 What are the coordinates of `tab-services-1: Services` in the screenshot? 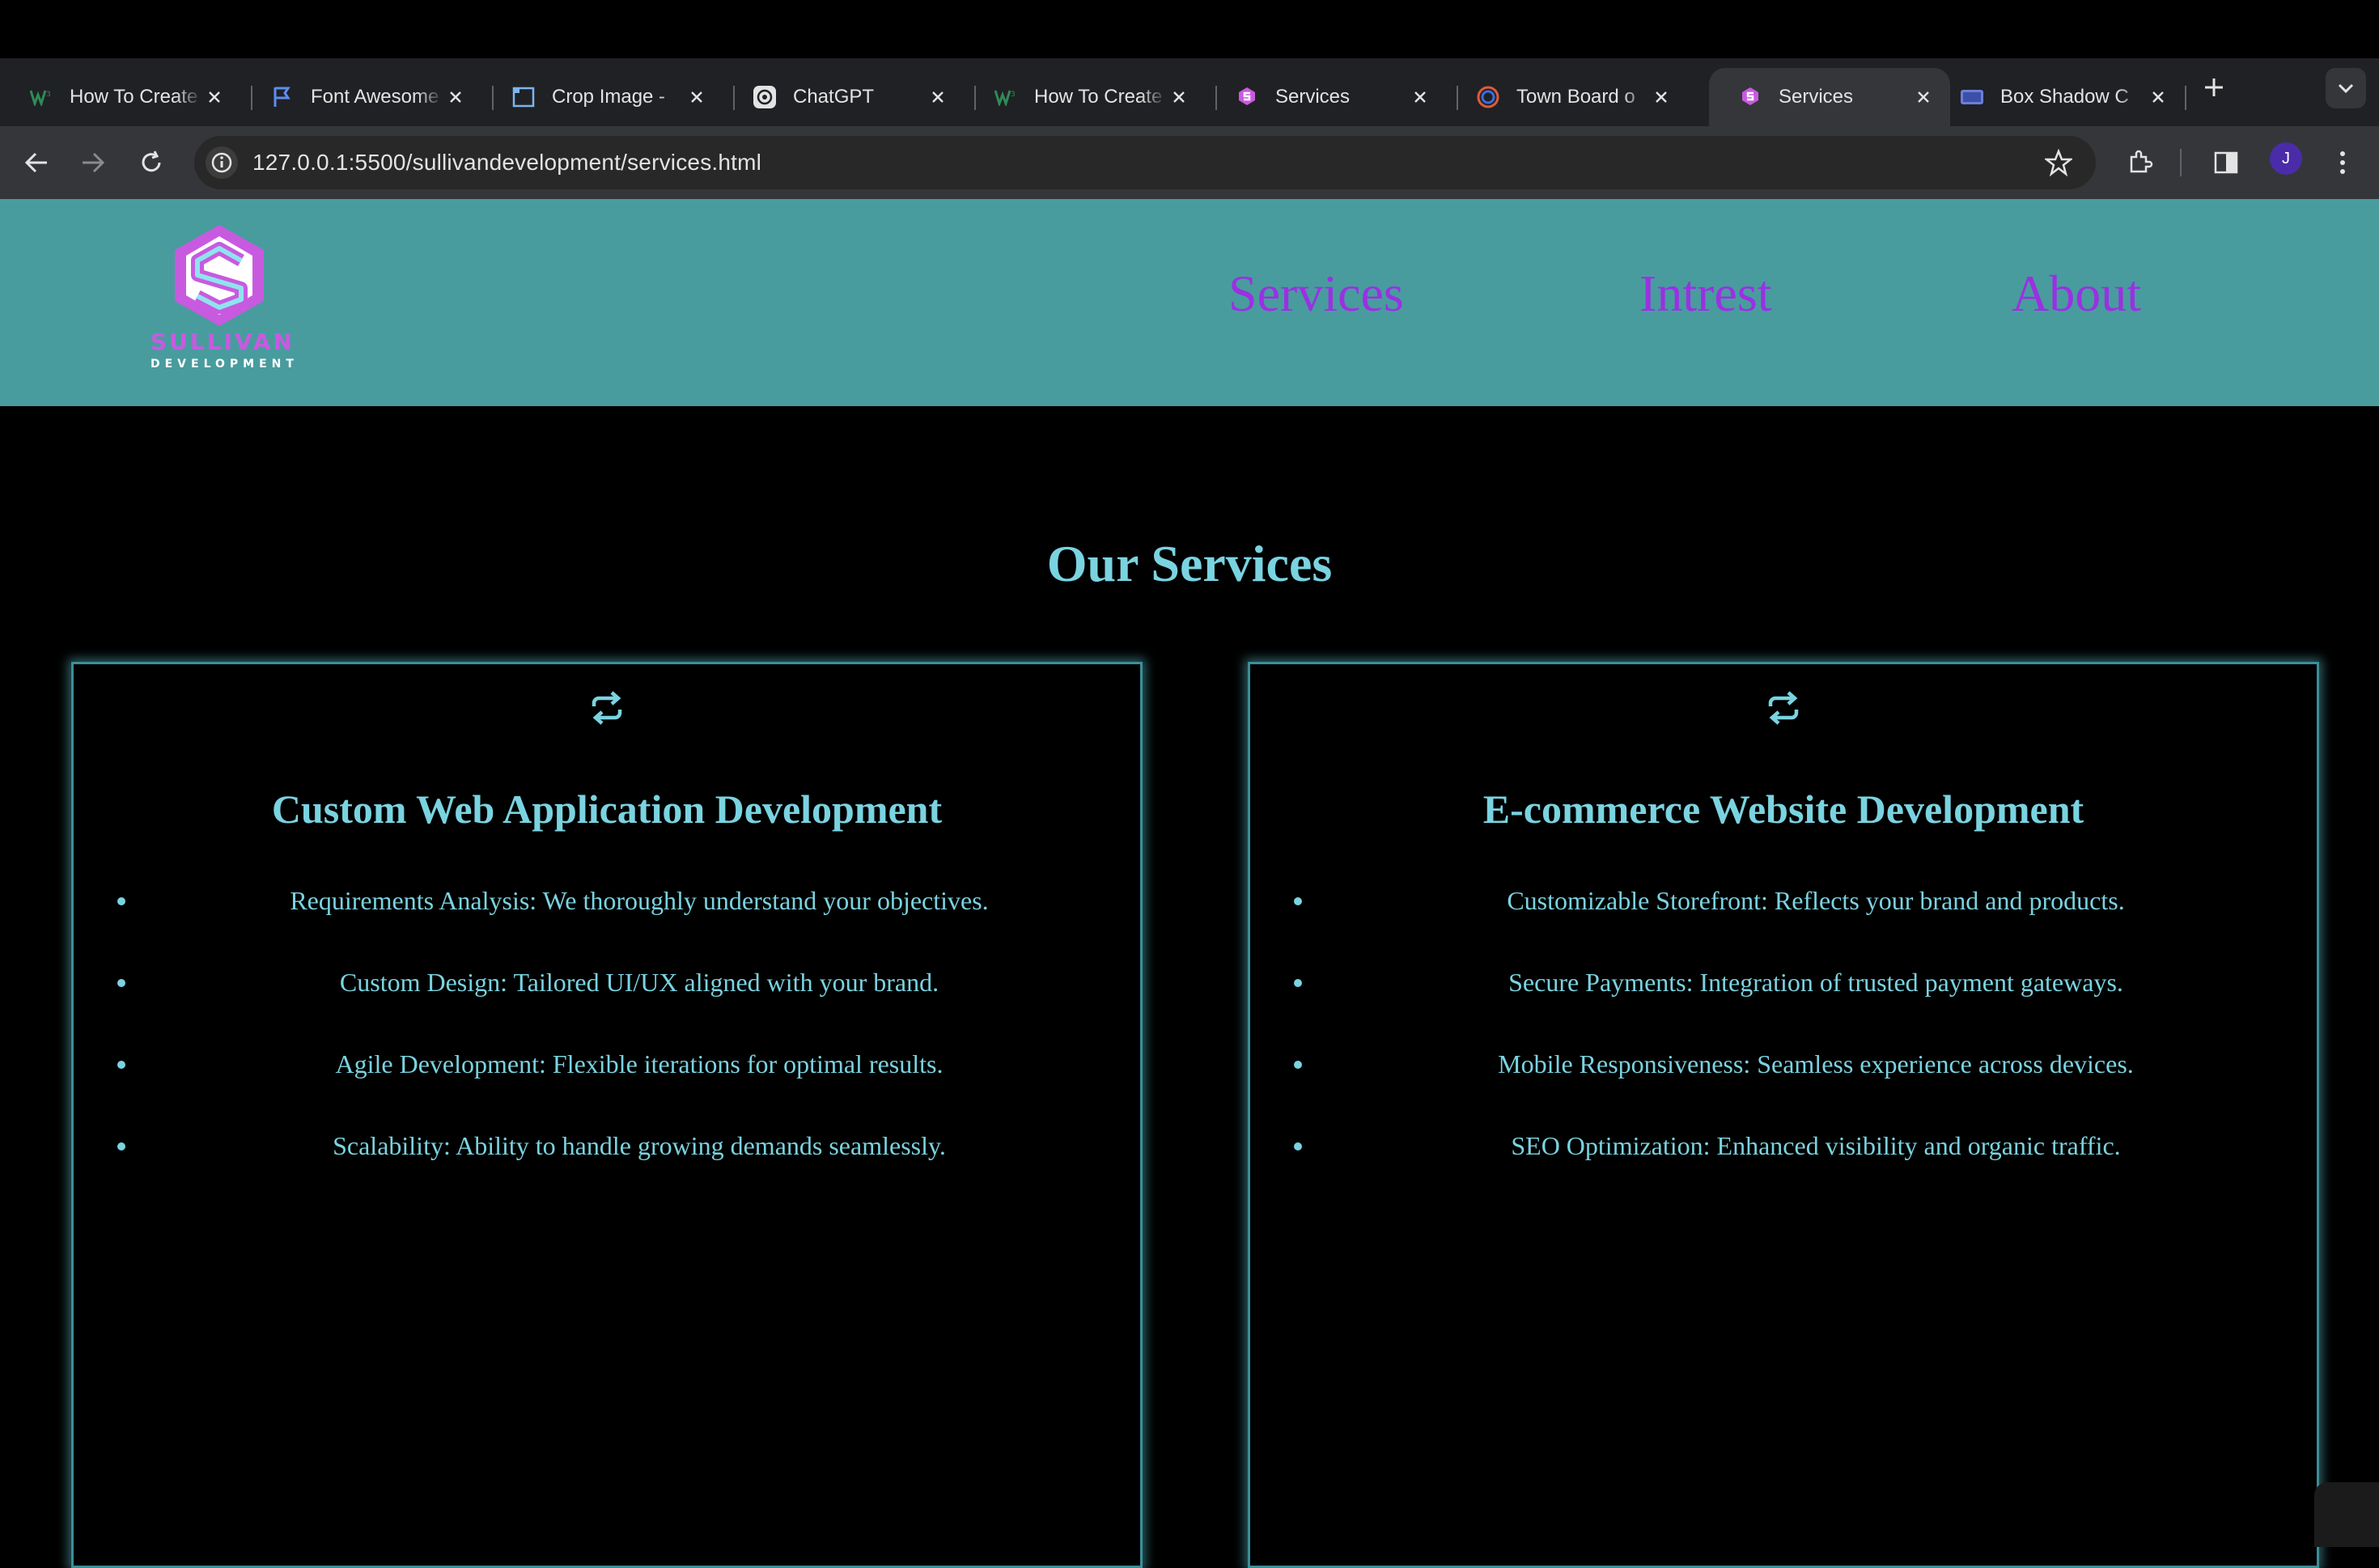 It's located at (1326, 97).